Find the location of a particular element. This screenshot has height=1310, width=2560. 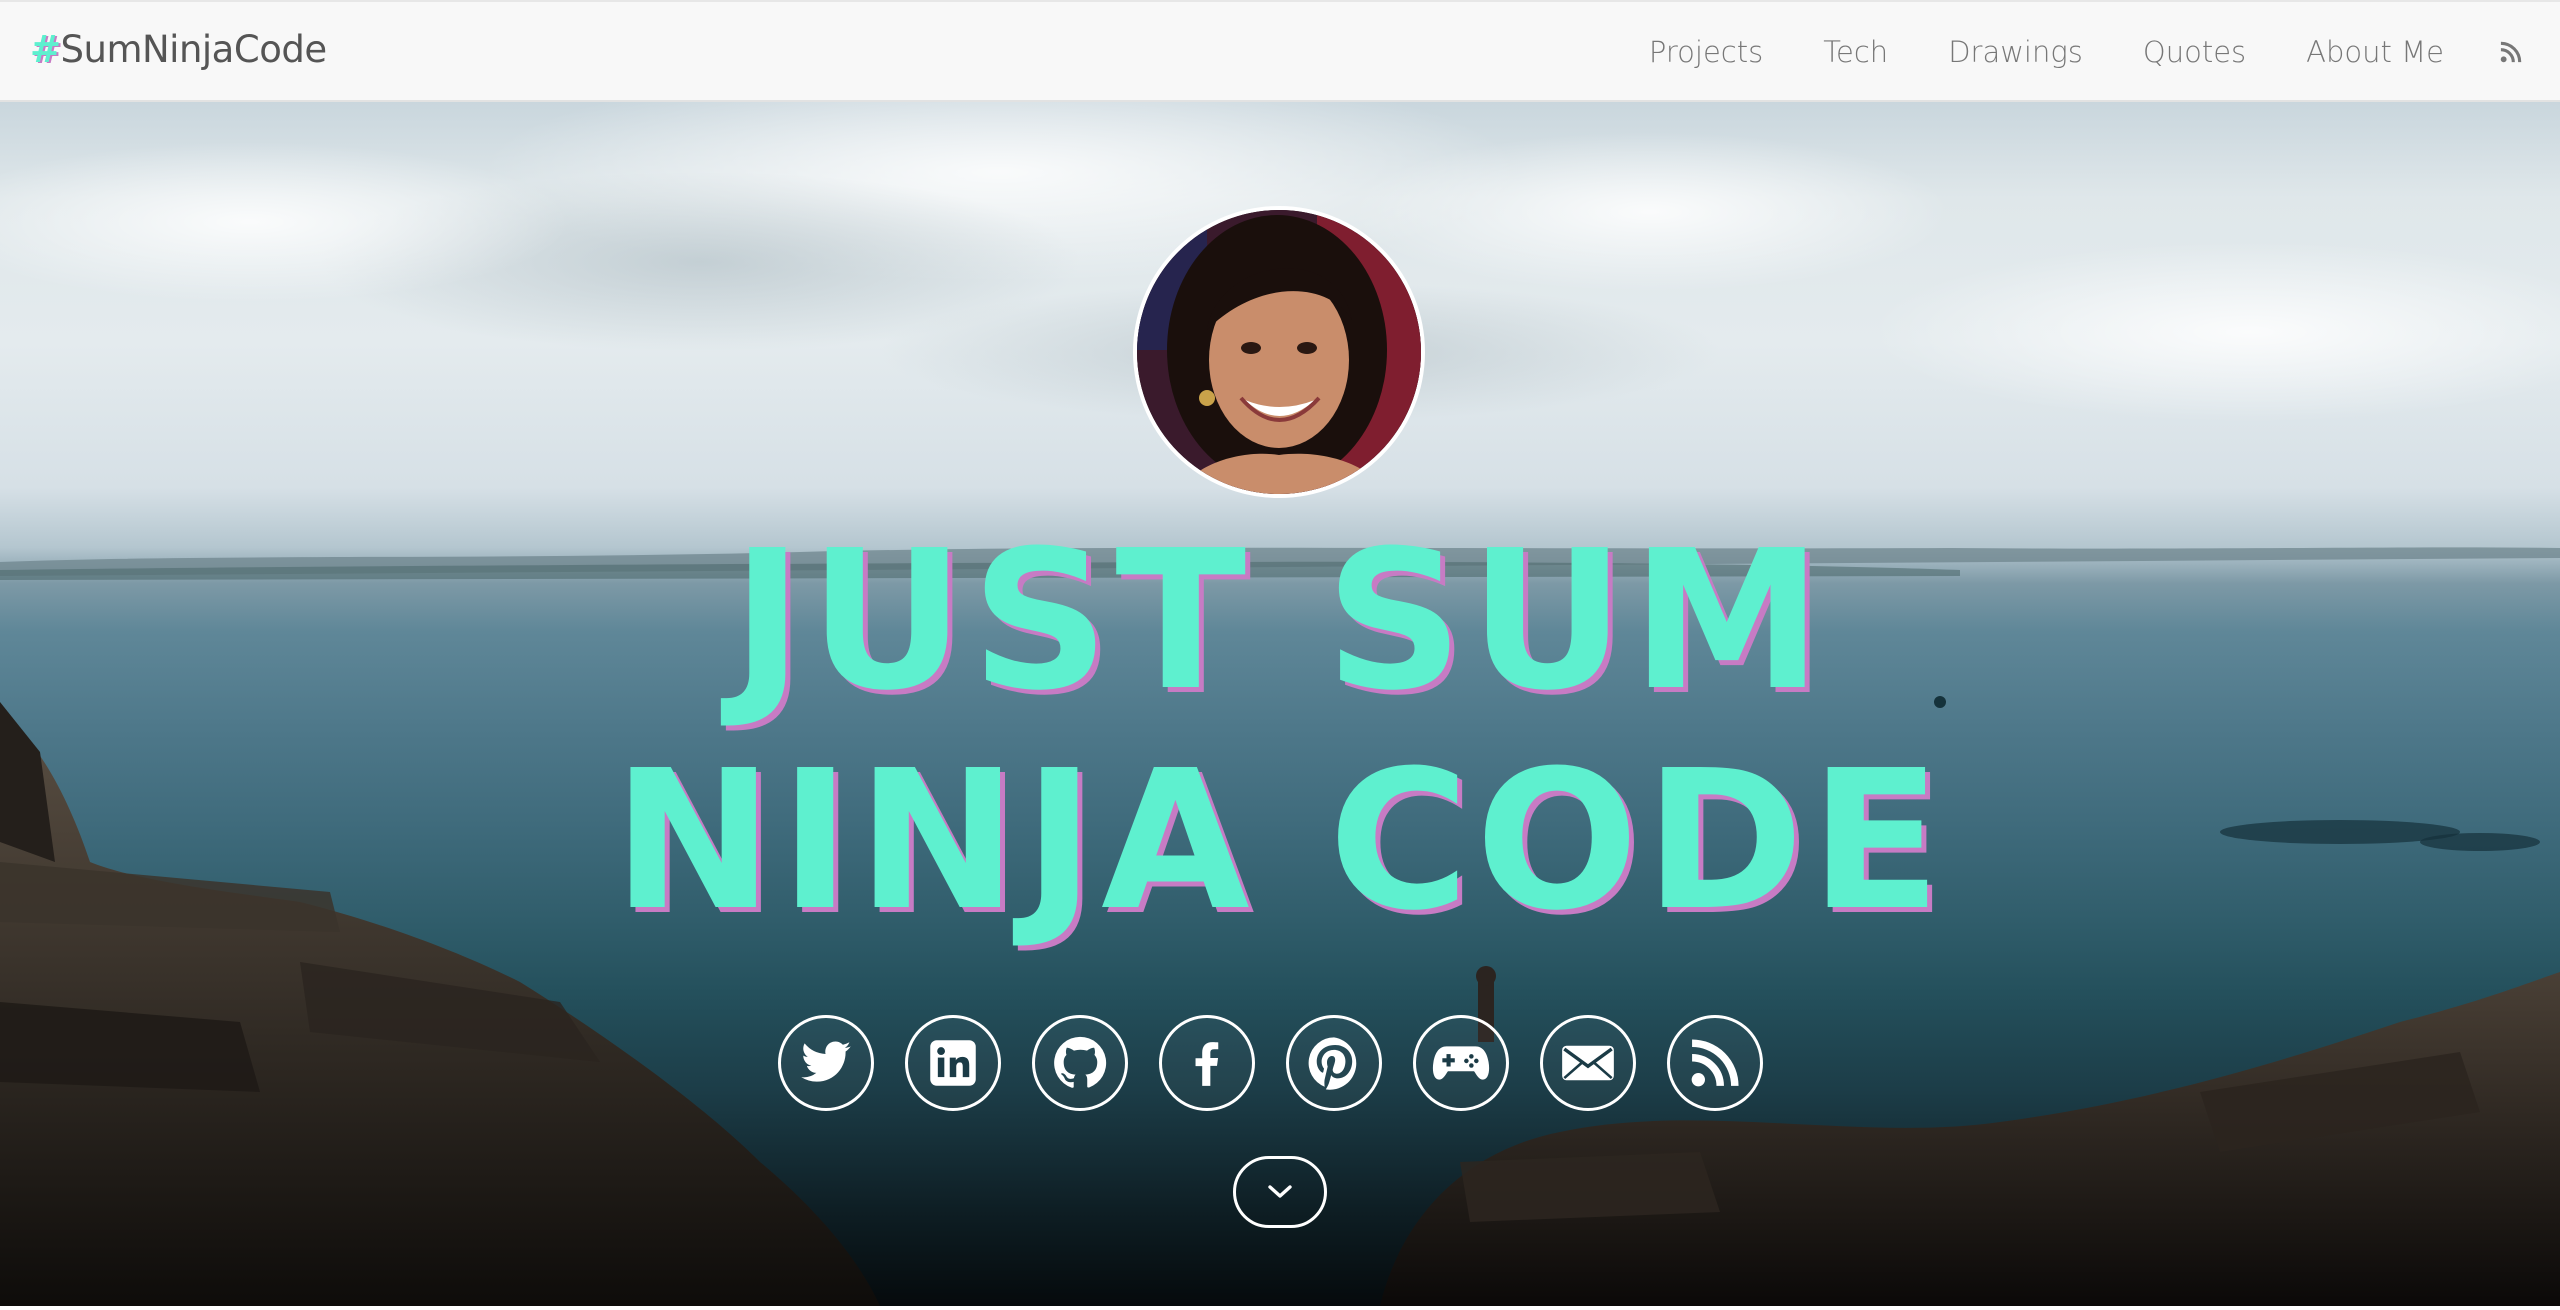

page-bottom-edge is located at coordinates (1280, 1308).